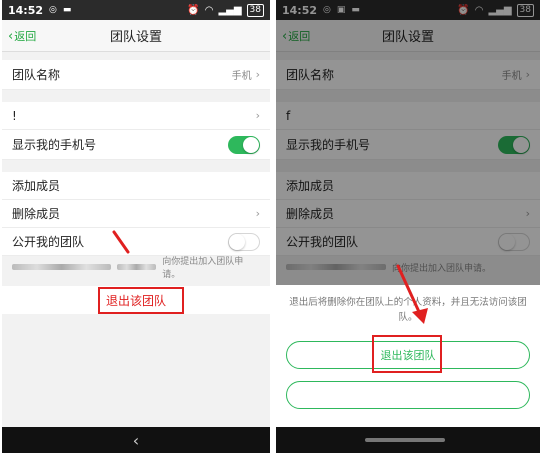 This screenshot has height=453, width=542. Describe the element at coordinates (67, 10) in the screenshot. I see `message-icon: ▬` at that location.